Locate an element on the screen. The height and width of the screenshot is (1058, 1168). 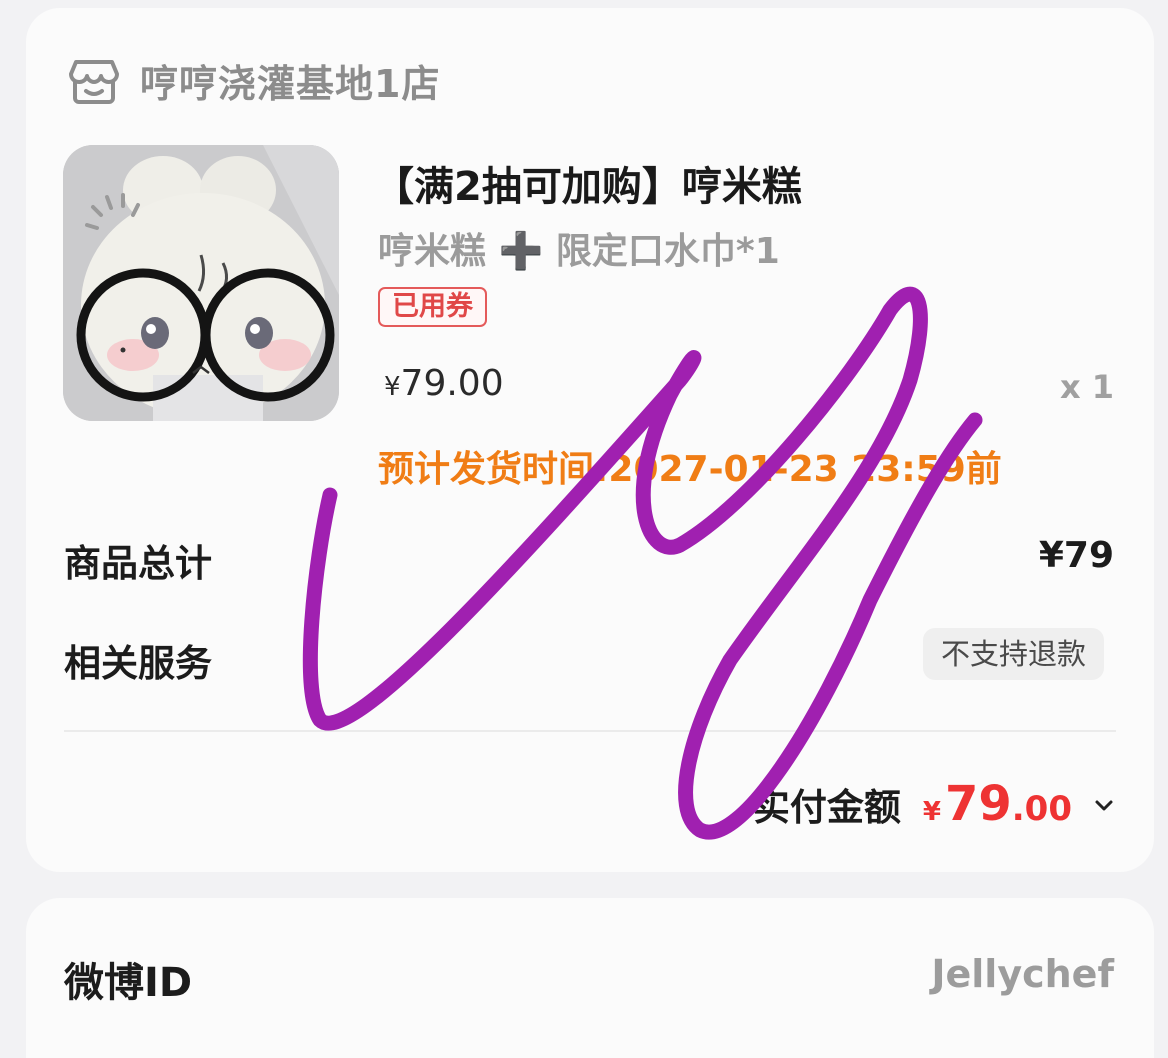
product-price: ¥79.00 is located at coordinates (444, 383).